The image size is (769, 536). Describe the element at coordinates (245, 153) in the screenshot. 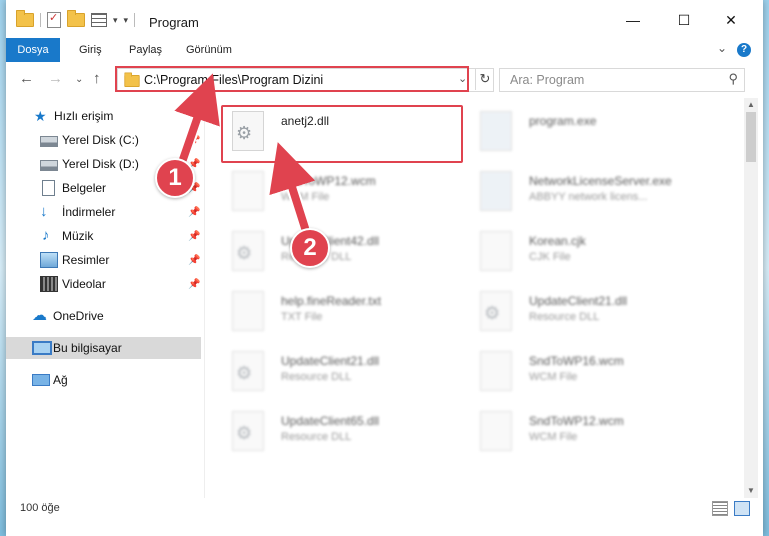

I see `arrows-svg` at that location.